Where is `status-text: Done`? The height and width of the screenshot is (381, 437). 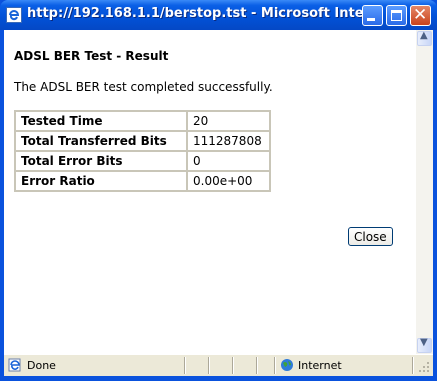
status-text: Done is located at coordinates (41, 365).